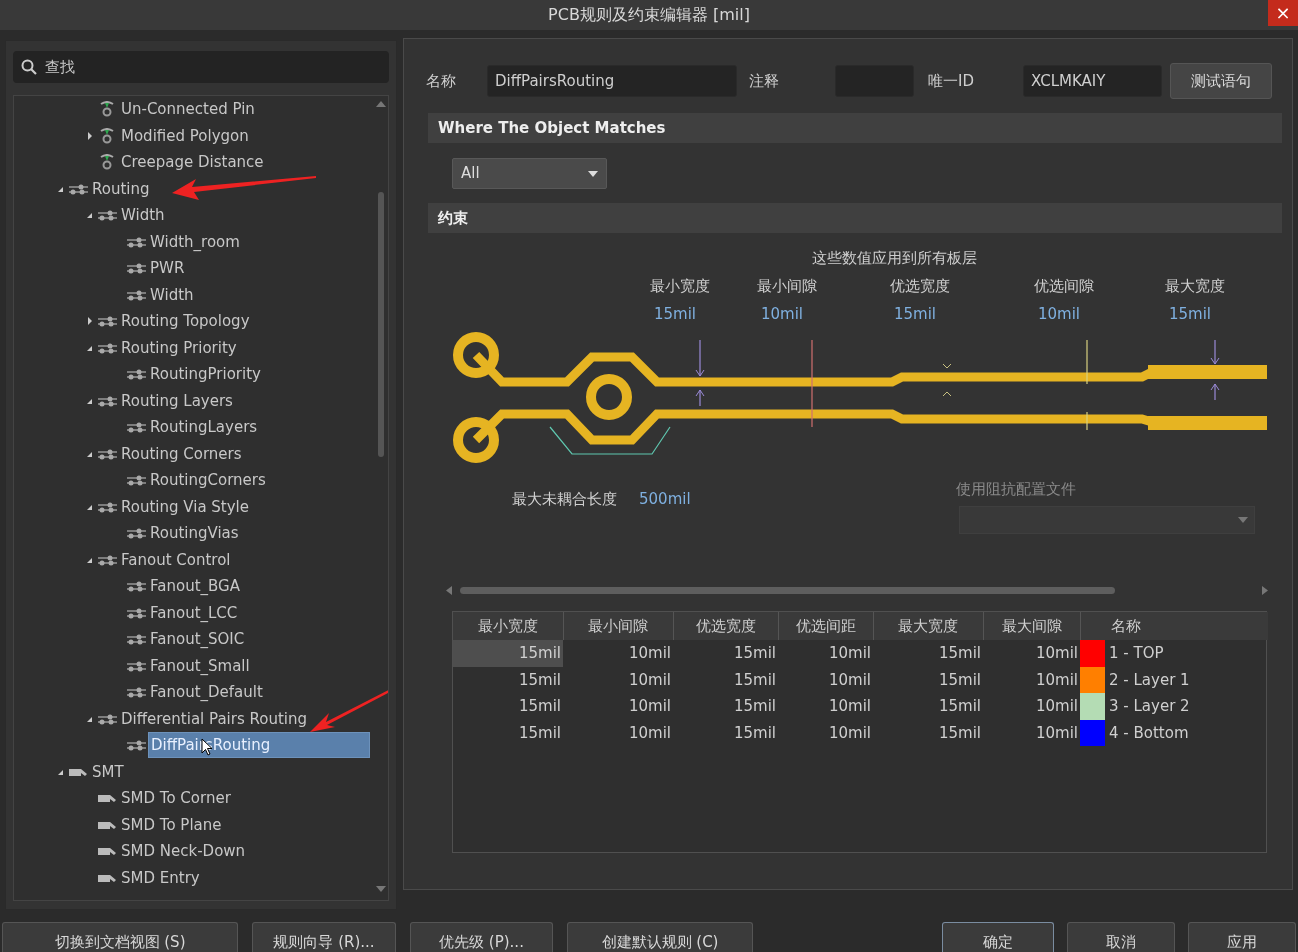 This screenshot has height=952, width=1298. What do you see at coordinates (920, 285) in the screenshot?
I see `dimension-label: 优选宽度` at bounding box center [920, 285].